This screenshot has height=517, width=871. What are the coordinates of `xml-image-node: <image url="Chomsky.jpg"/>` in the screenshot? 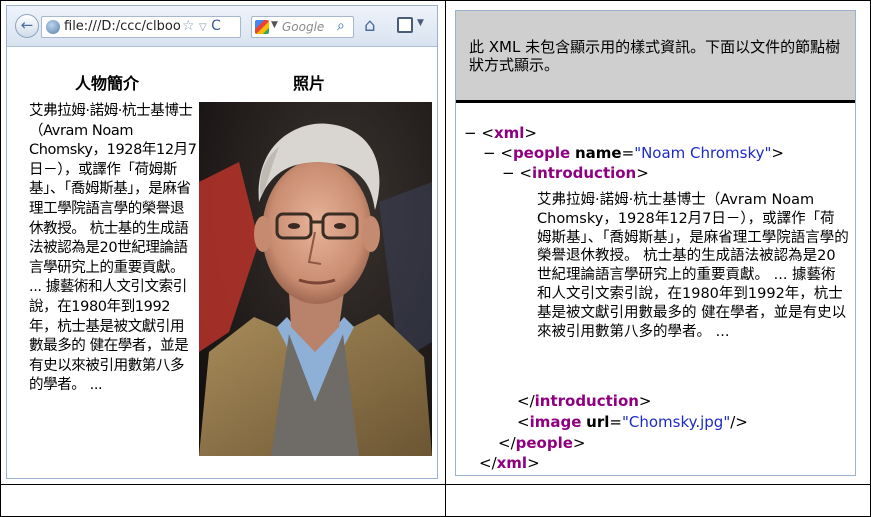 It's located at (632, 422).